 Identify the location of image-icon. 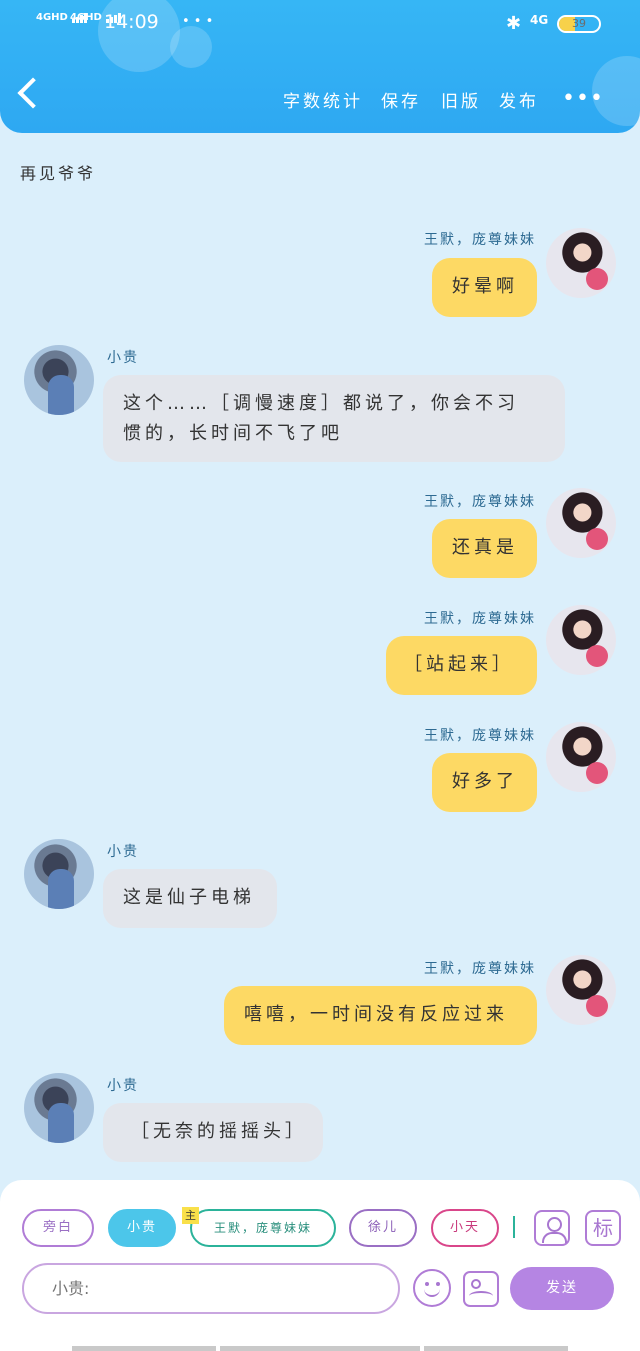
(481, 1289).